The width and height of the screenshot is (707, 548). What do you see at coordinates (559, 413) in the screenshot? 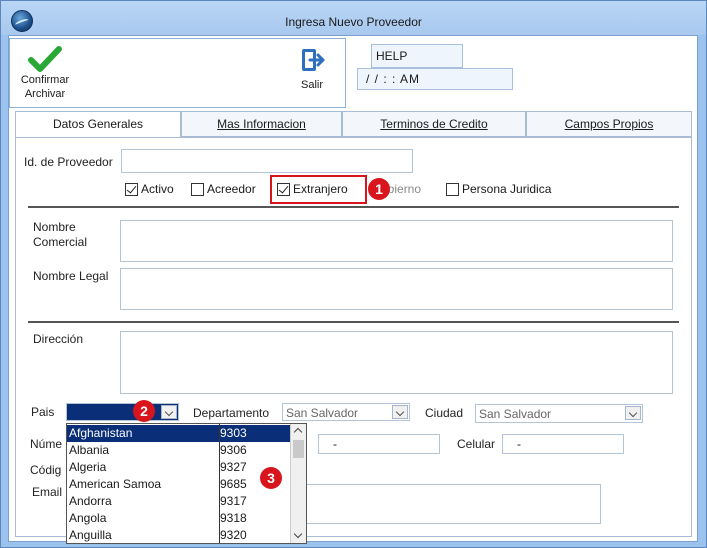
I see `ciudad-combo: San Salvador` at bounding box center [559, 413].